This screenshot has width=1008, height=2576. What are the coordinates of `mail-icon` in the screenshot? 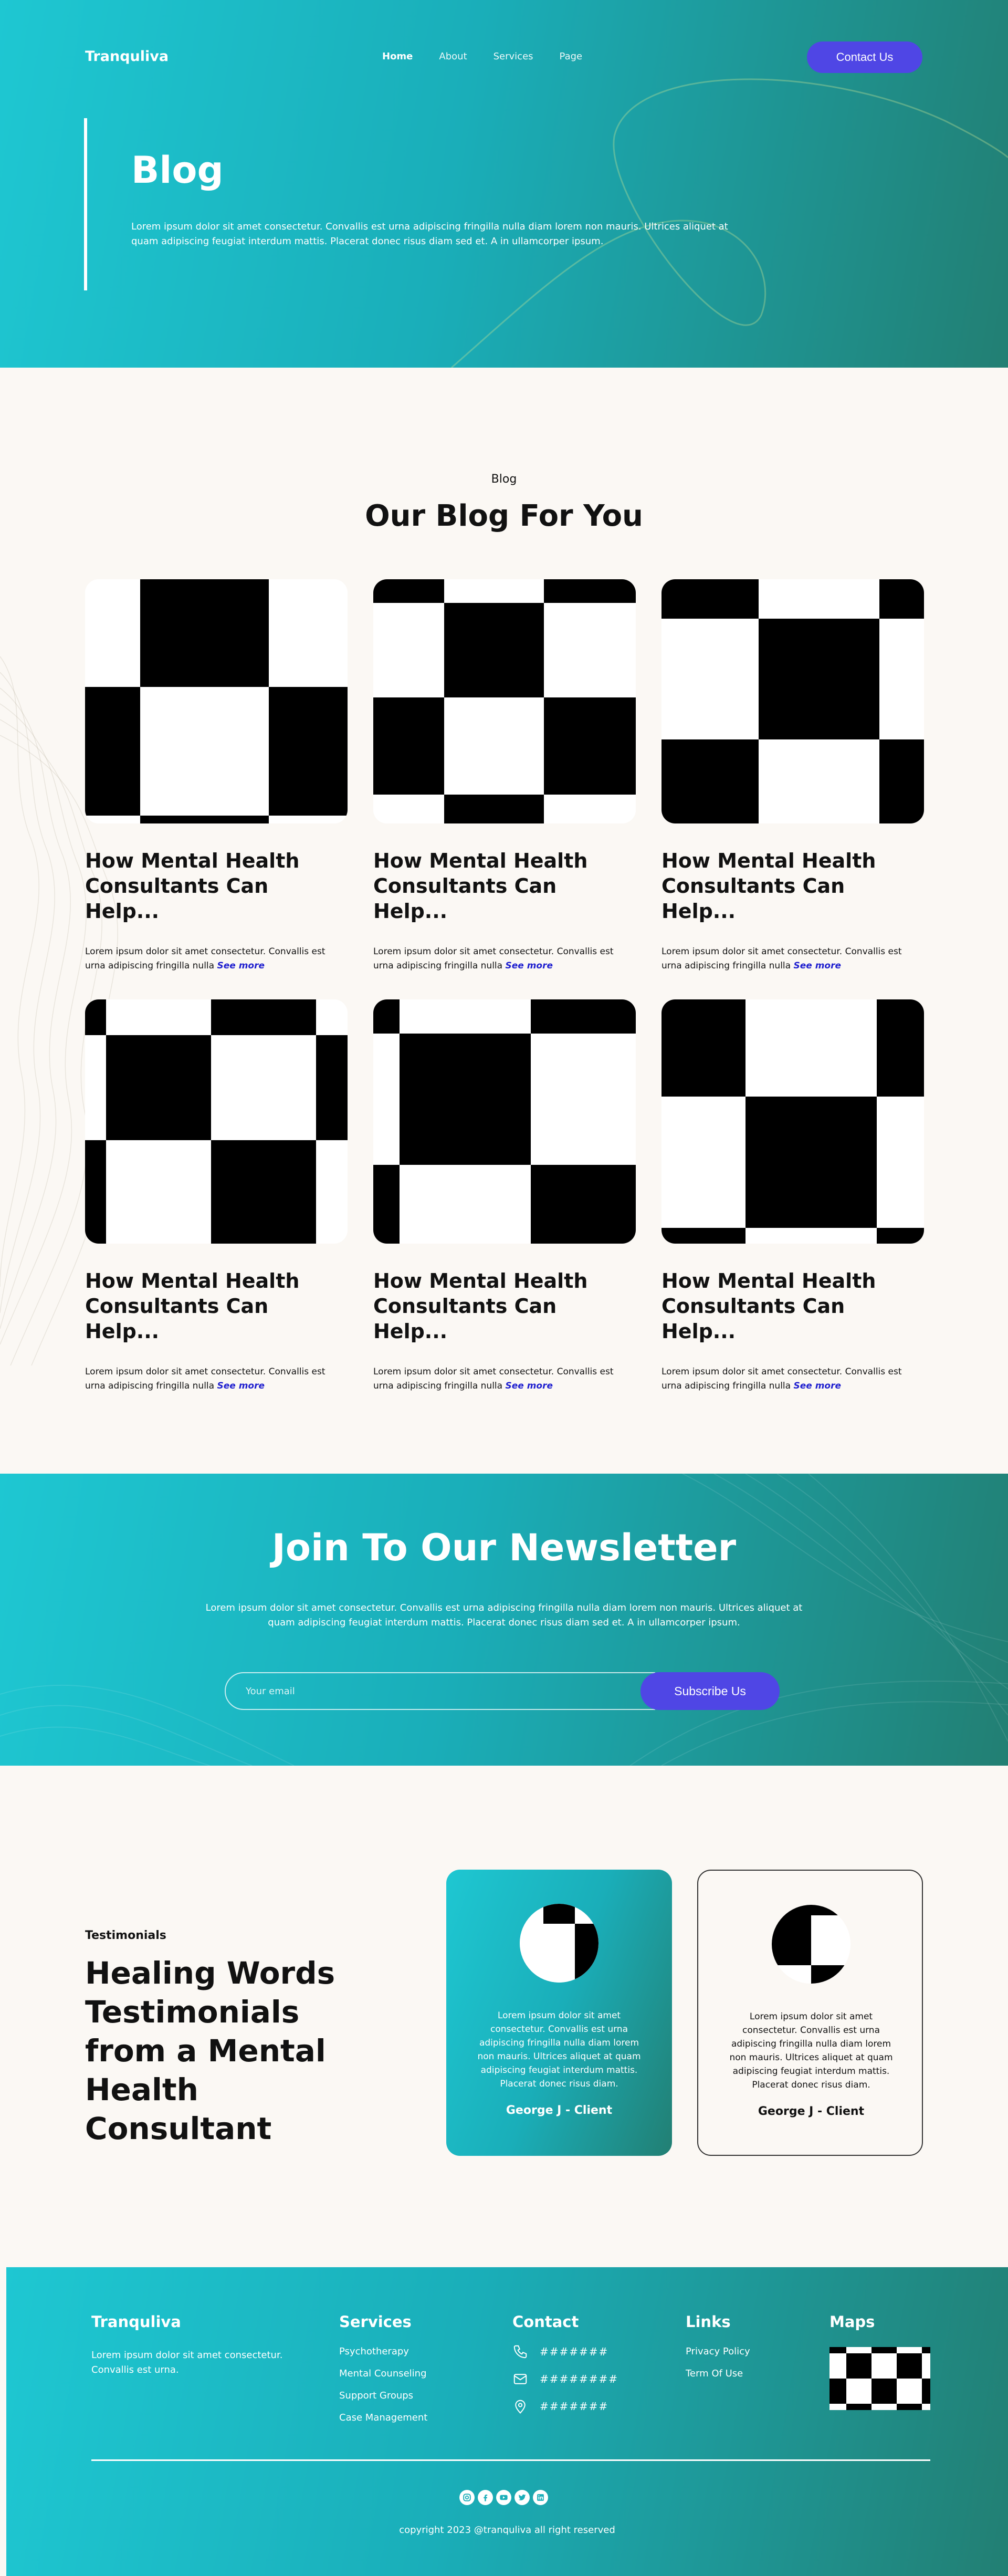 It's located at (520, 2379).